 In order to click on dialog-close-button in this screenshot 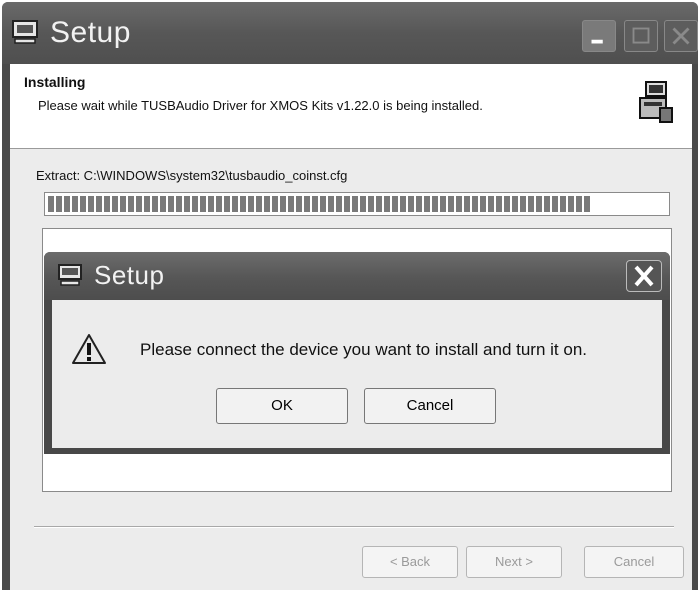, I will do `click(644, 276)`.